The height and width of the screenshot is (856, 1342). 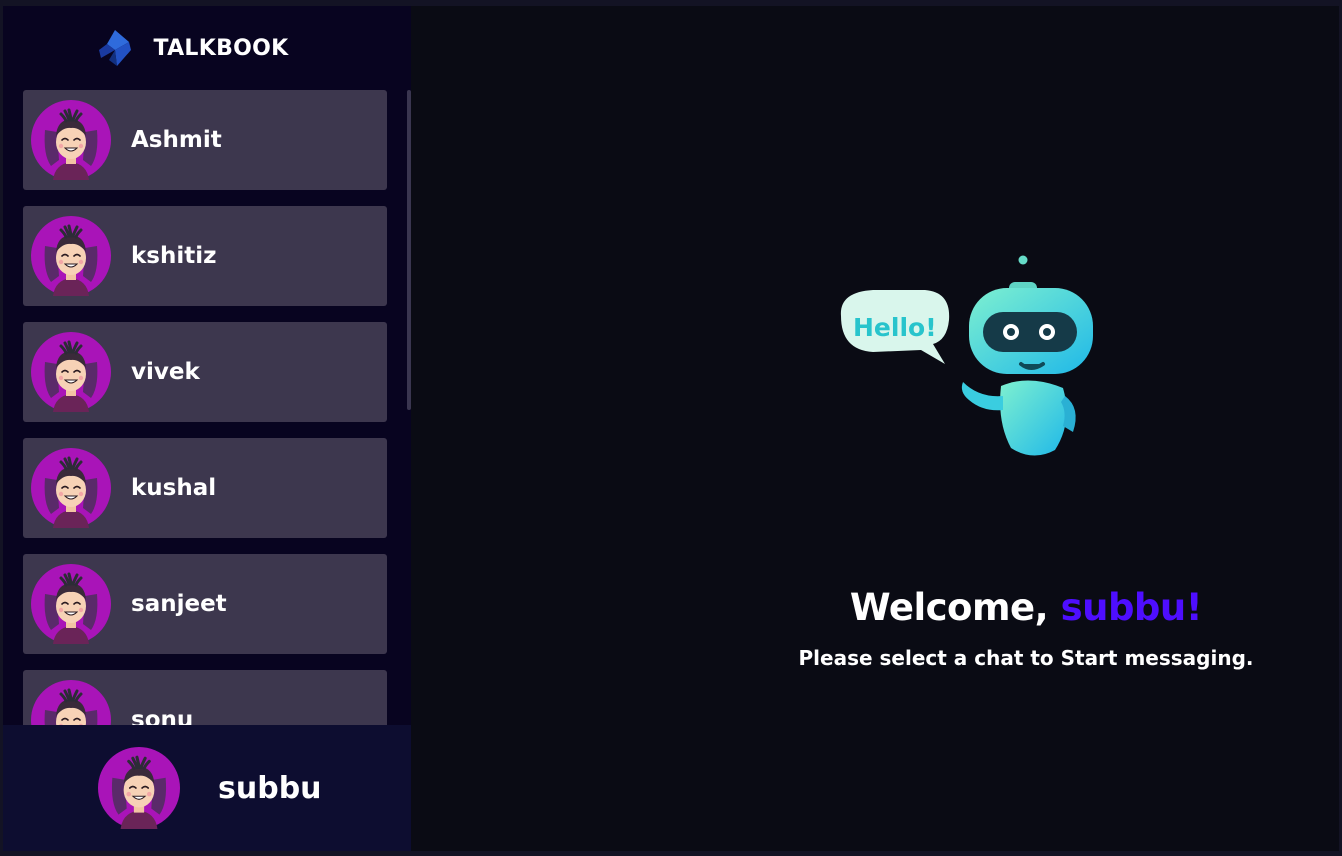 What do you see at coordinates (205, 372) in the screenshot?
I see `contact-item-vivek: vivek` at bounding box center [205, 372].